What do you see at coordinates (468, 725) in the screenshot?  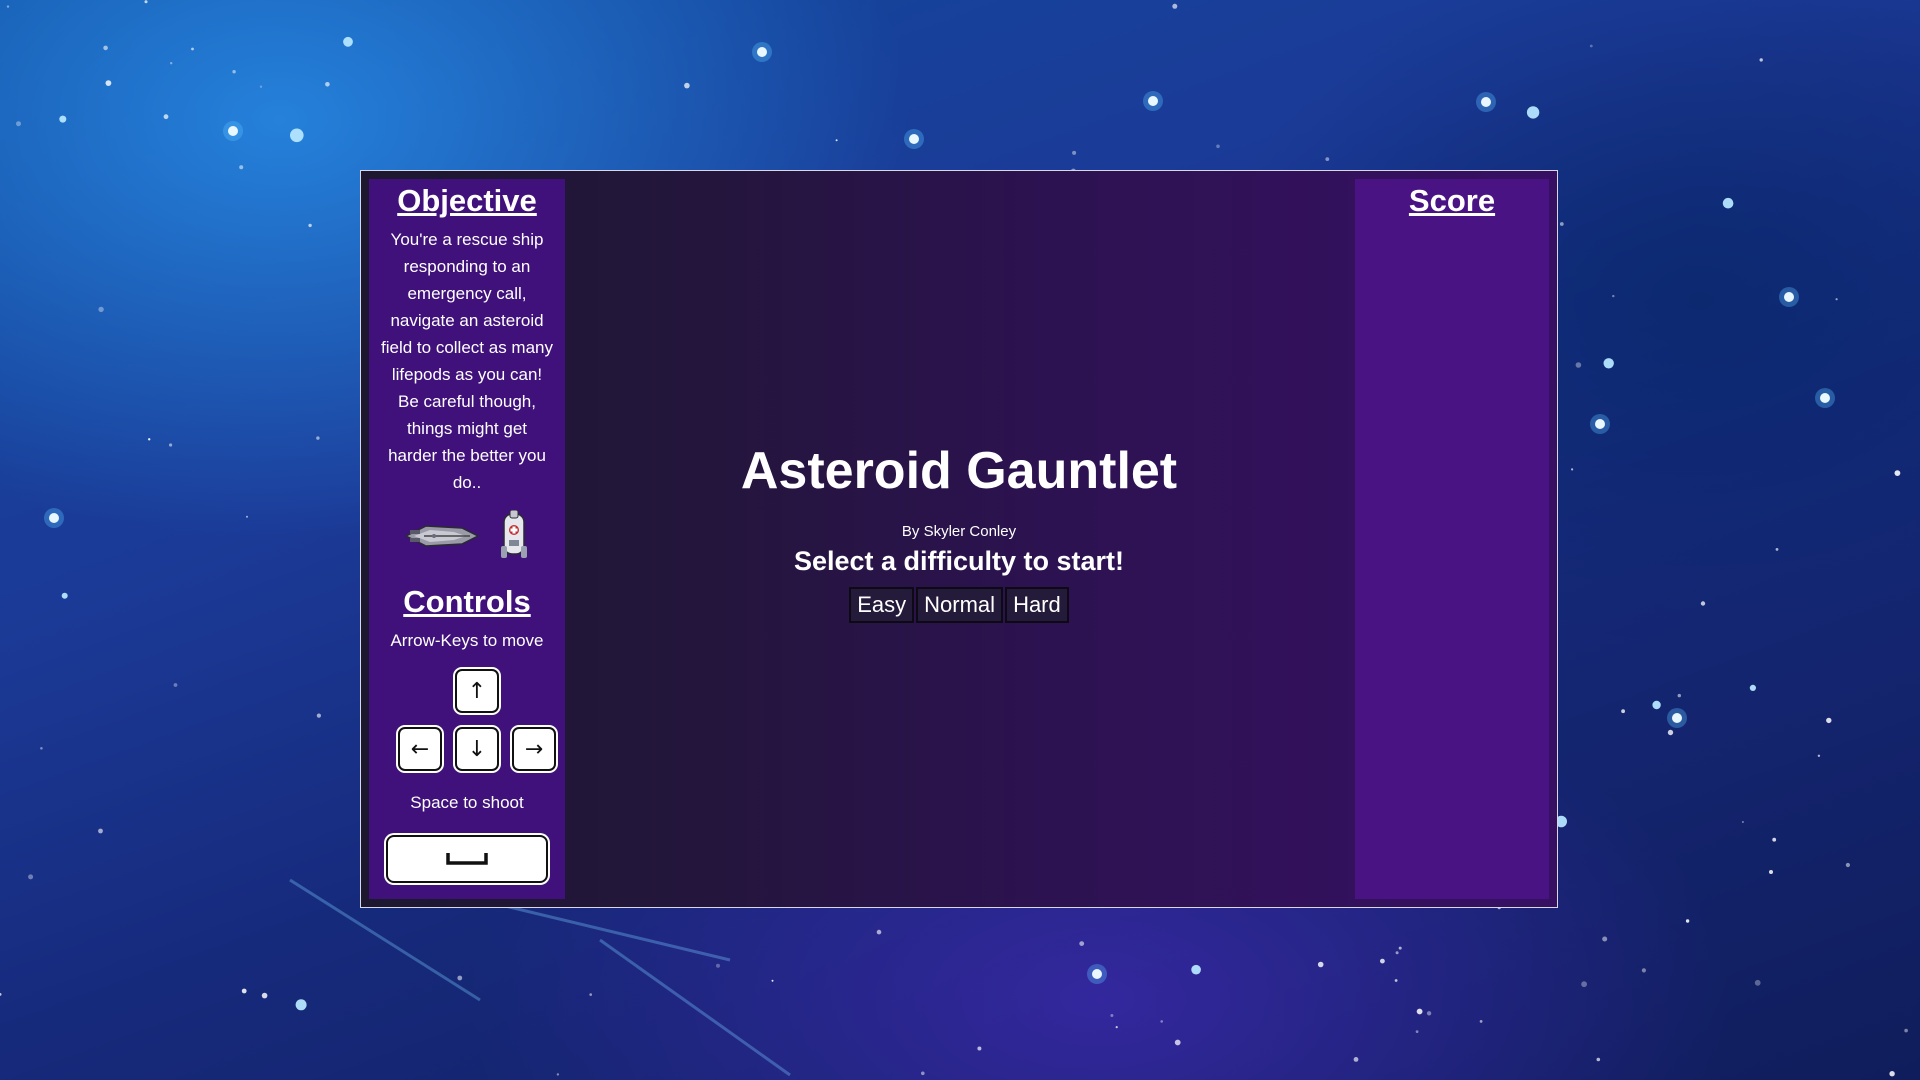 I see `arrow-keys: ↑ ← ↓ →` at bounding box center [468, 725].